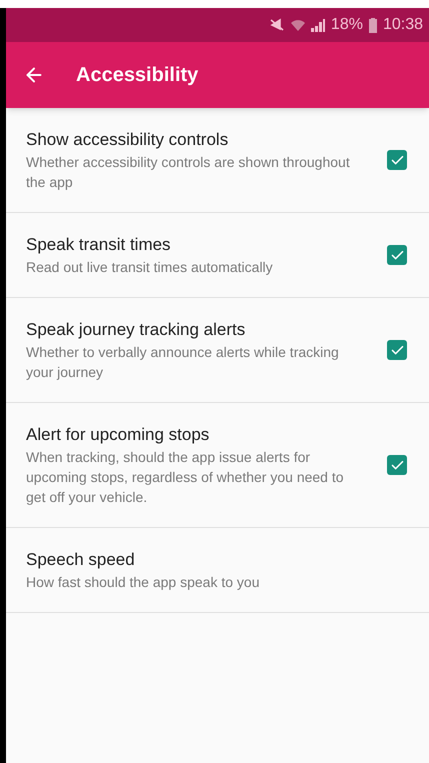 The image size is (429, 763). What do you see at coordinates (143, 582) in the screenshot?
I see `setting-summary: How fast should the app speak to you` at bounding box center [143, 582].